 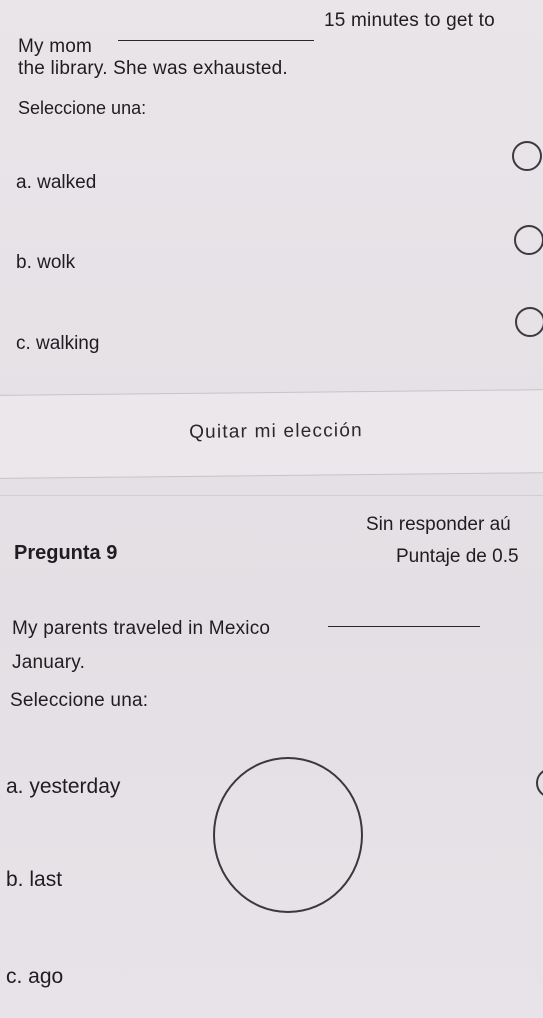 What do you see at coordinates (66, 553) in the screenshot?
I see `question-title: Pregunta 9` at bounding box center [66, 553].